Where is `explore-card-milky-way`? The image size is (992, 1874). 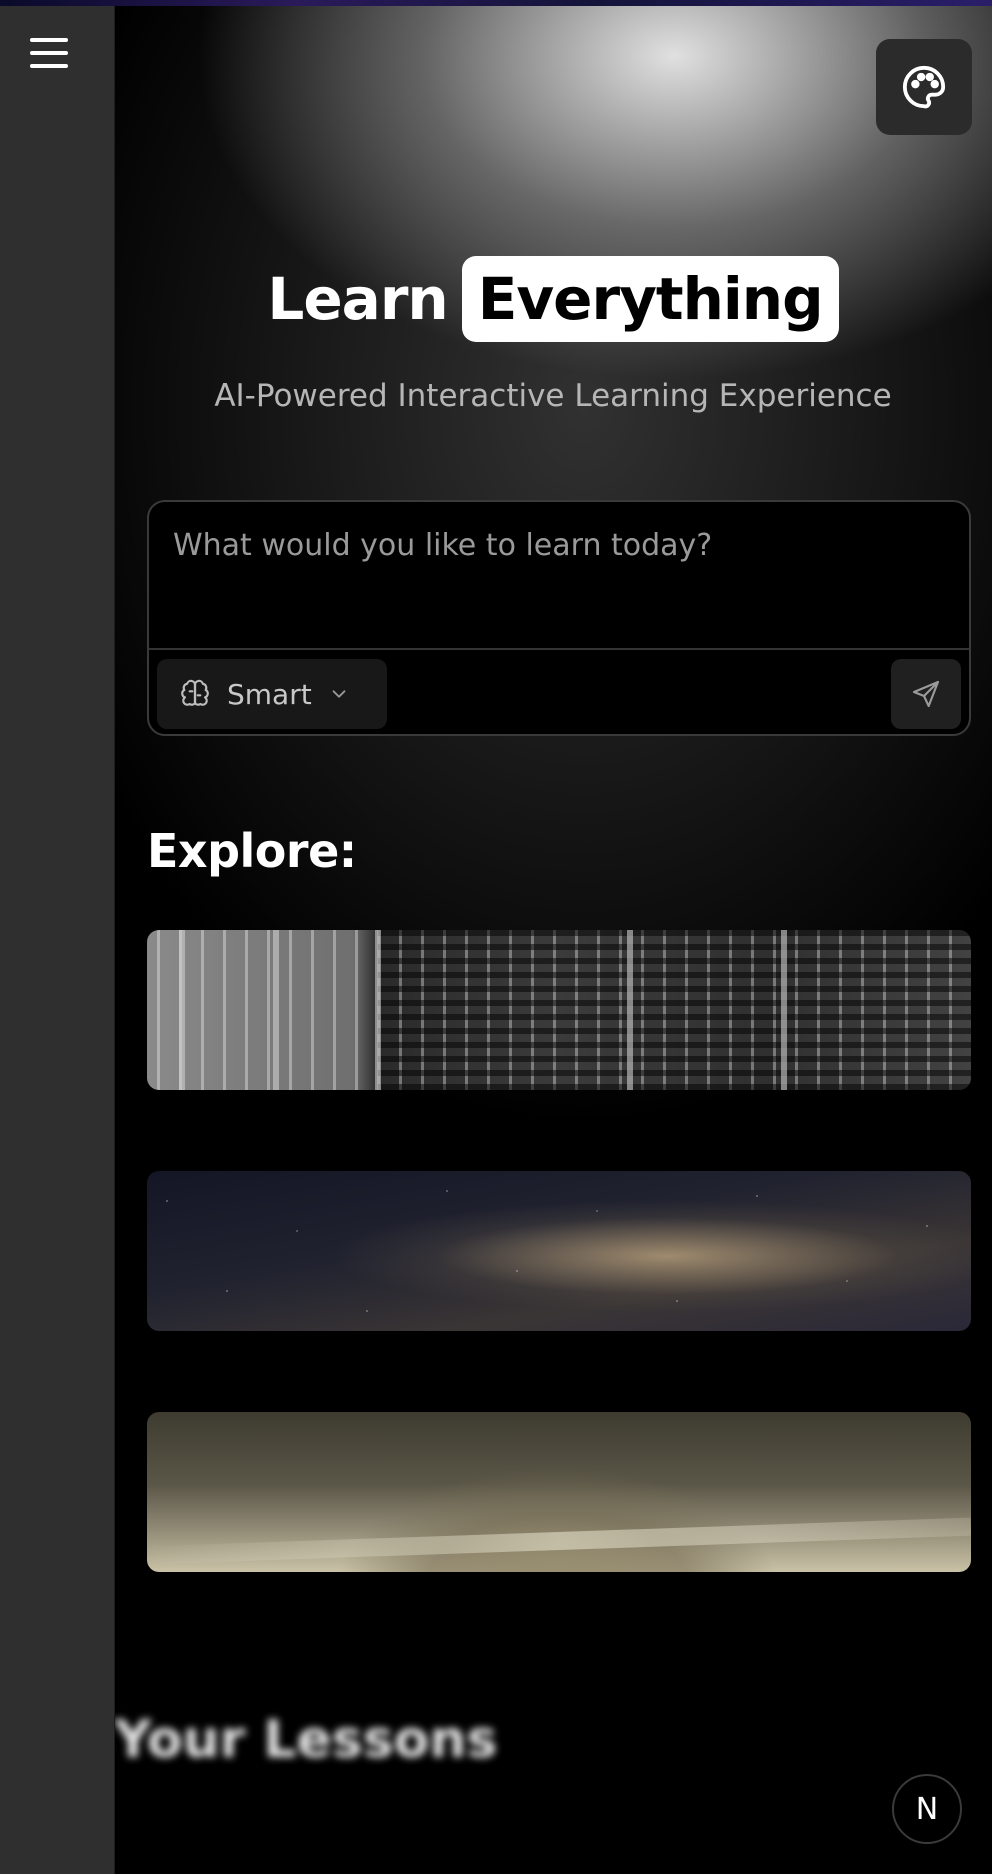
explore-card-milky-way is located at coordinates (559, 1251).